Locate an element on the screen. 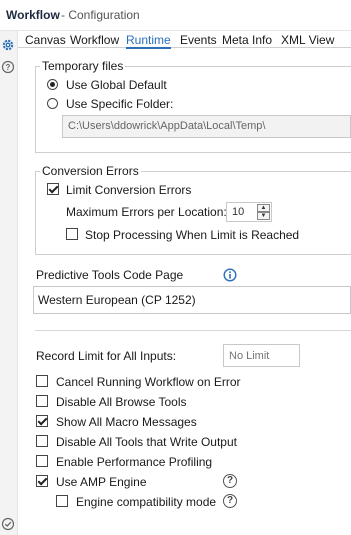 The image size is (351, 535). spin-up-icon: ▲ is located at coordinates (263, 208).